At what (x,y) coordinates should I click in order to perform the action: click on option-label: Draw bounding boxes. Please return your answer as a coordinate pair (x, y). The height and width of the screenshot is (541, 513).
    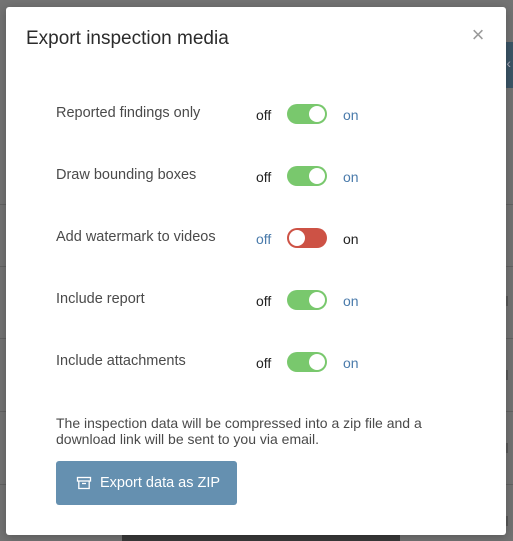
    Looking at the image, I should click on (126, 175).